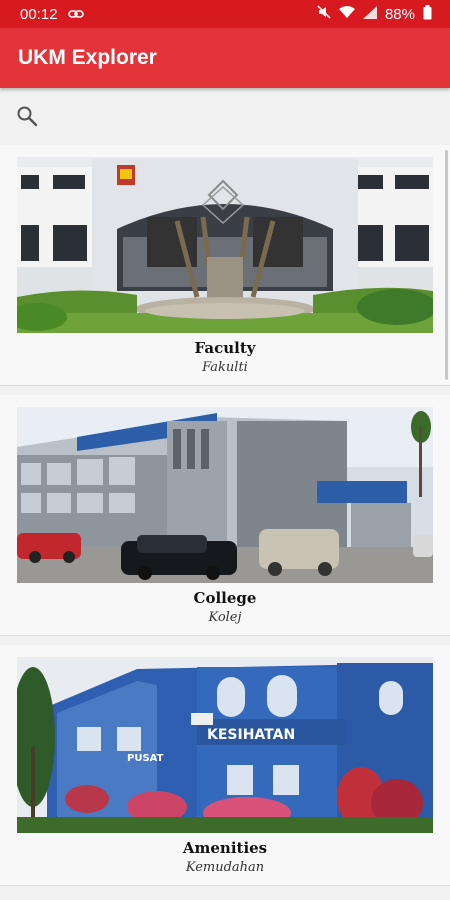 This screenshot has width=450, height=900. What do you see at coordinates (346, 14) in the screenshot?
I see `wifi-icon` at bounding box center [346, 14].